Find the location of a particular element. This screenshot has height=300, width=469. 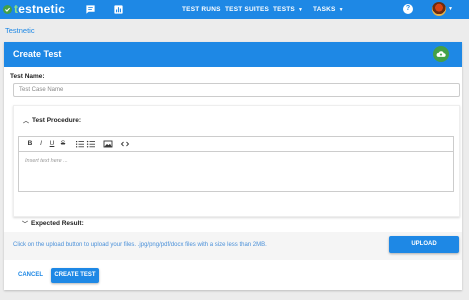

bullet-list-icon is located at coordinates (91, 144).